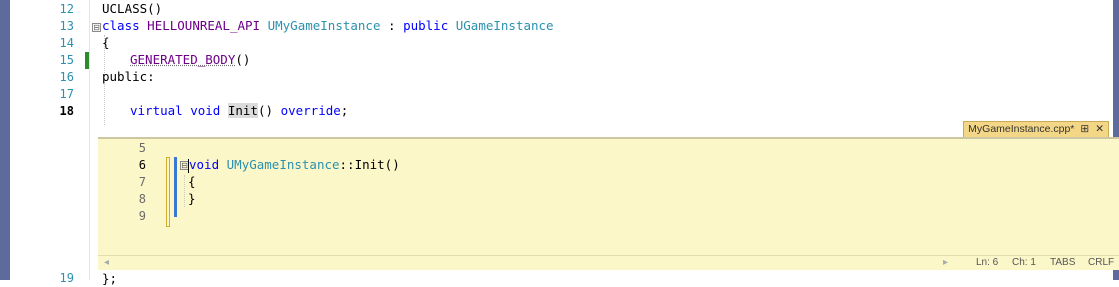  What do you see at coordinates (87, 60) in the screenshot?
I see `change-indicator-bar` at bounding box center [87, 60].